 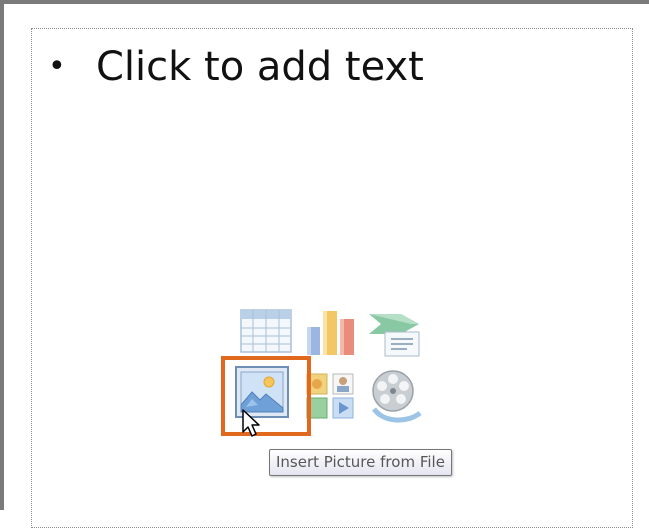 What do you see at coordinates (266, 396) in the screenshot?
I see `picture-icon-highlight` at bounding box center [266, 396].